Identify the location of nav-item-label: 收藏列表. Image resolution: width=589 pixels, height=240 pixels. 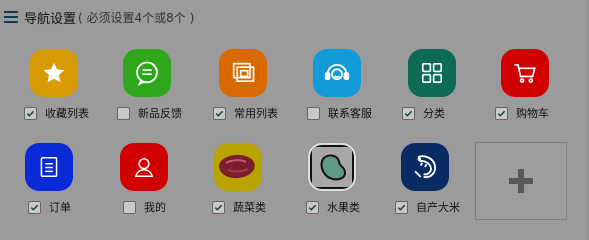
(67, 113).